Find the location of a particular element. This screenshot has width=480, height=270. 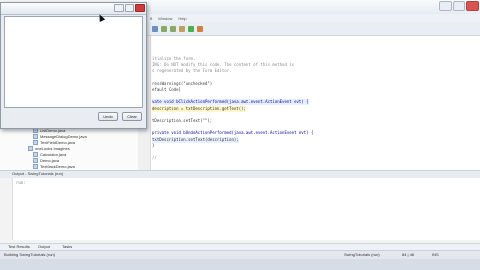

status-message: Building SwingTutorials (run) is located at coordinates (29, 254).